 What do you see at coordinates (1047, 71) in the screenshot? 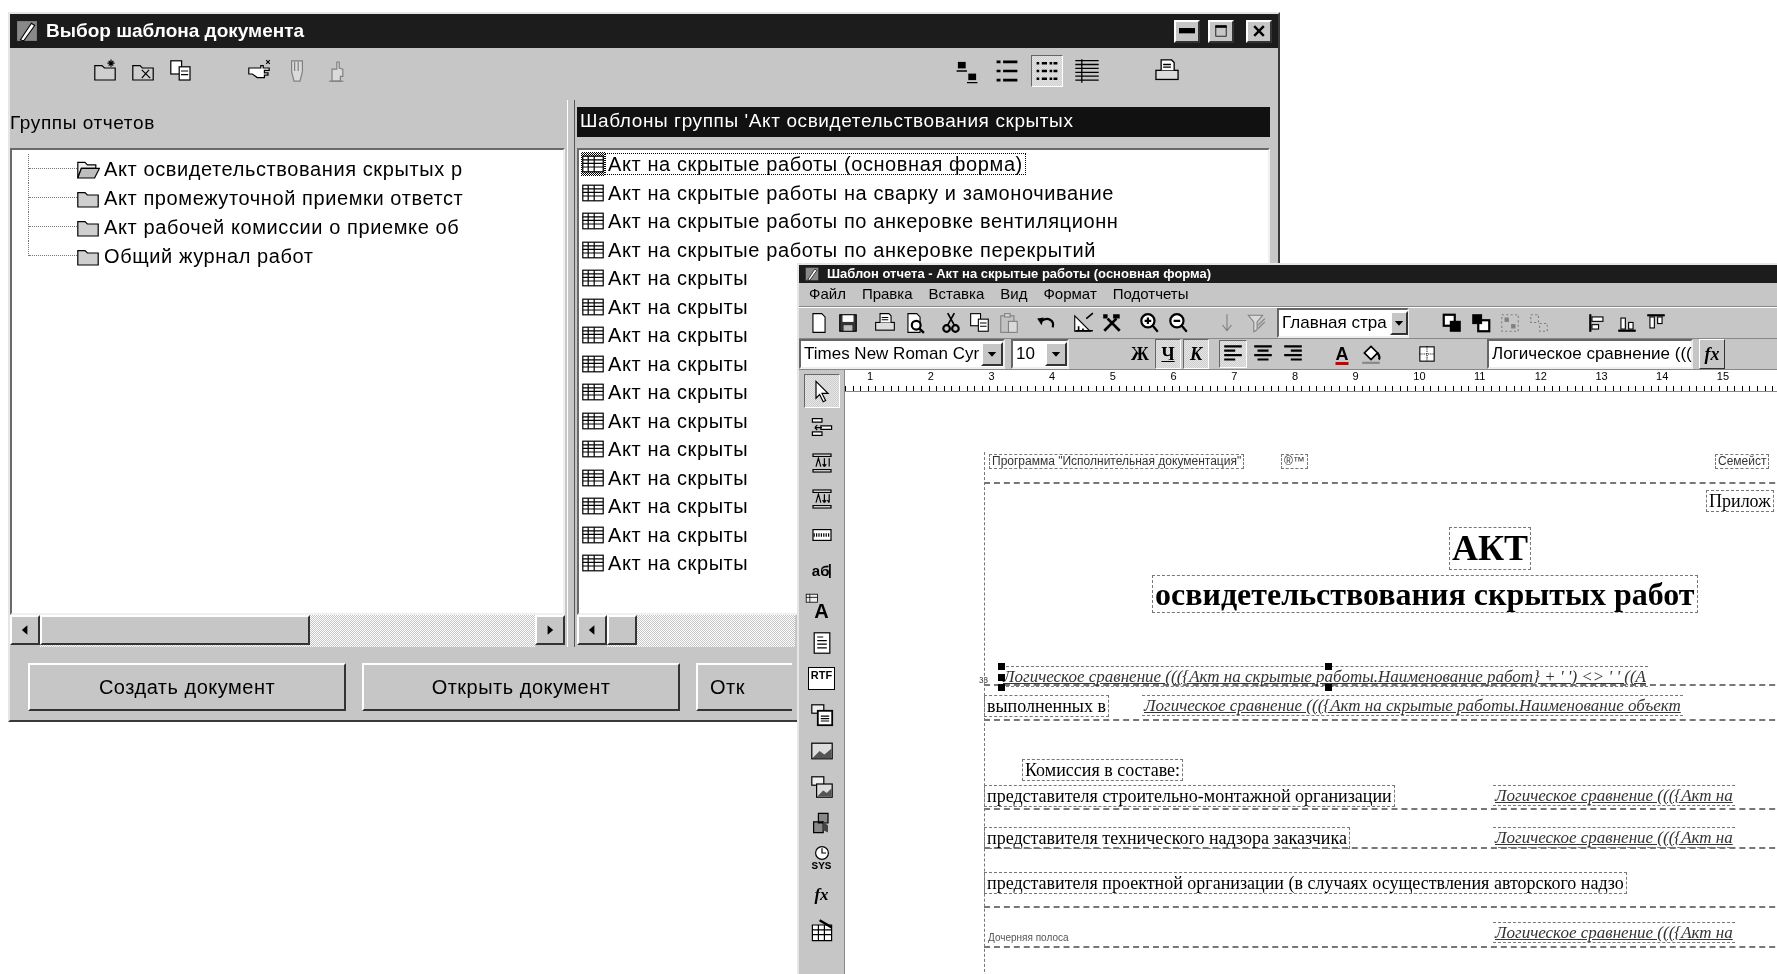
I see `list-button` at bounding box center [1047, 71].